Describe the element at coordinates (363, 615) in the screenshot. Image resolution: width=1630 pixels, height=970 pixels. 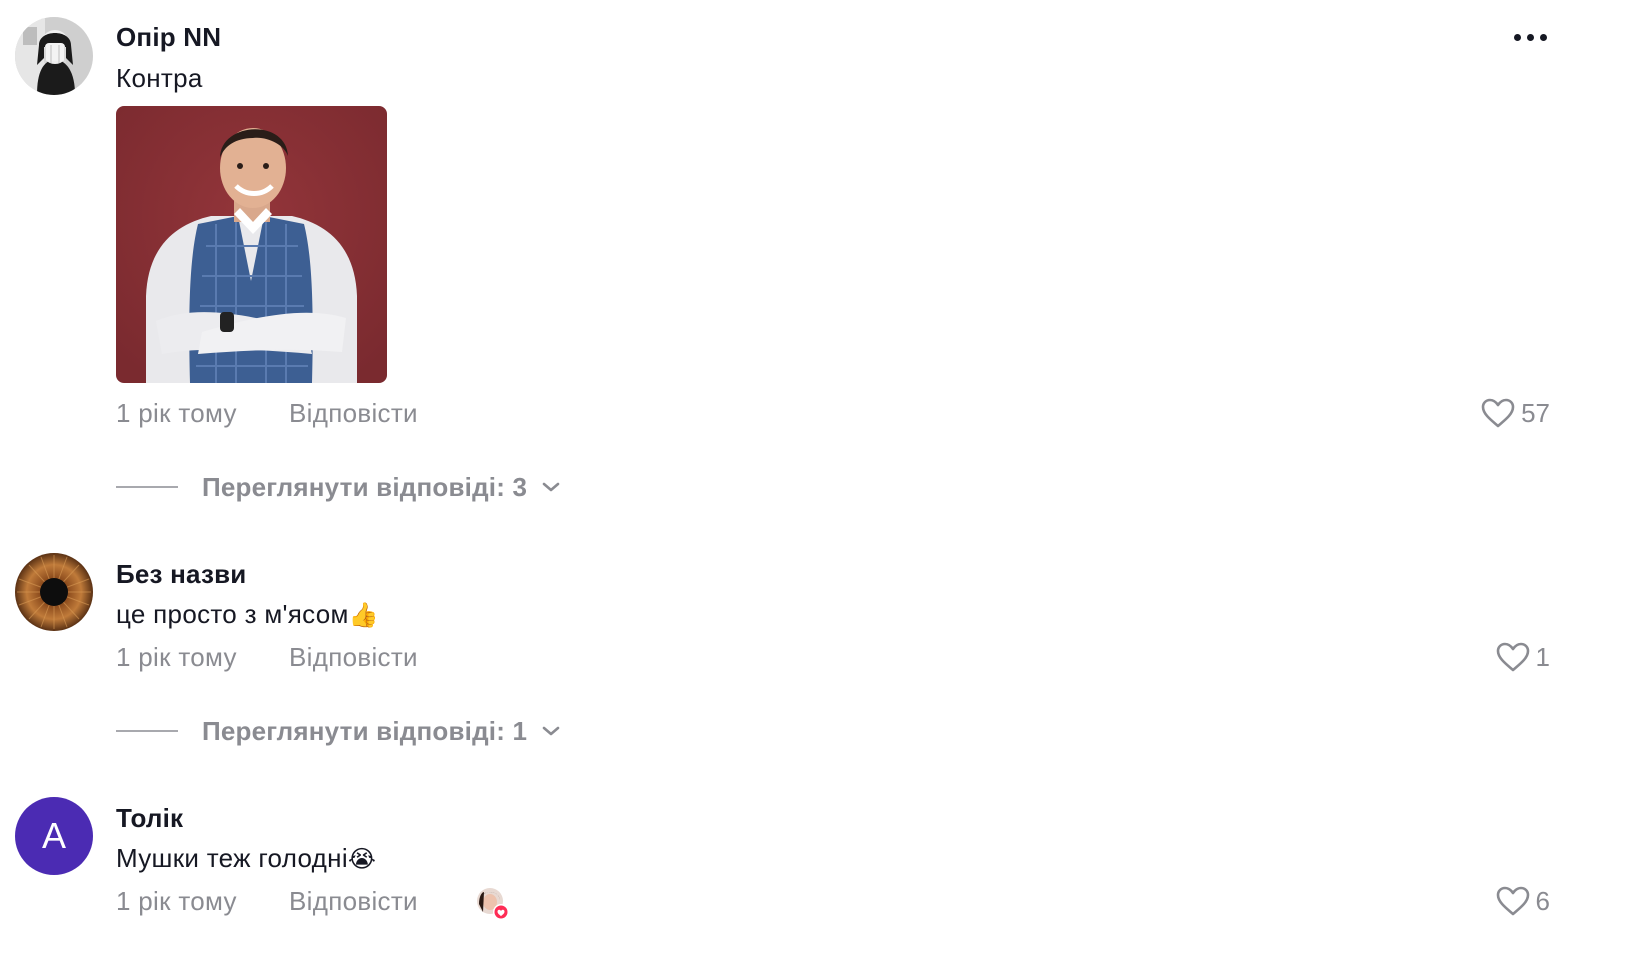
I see `thumbs-up-emoji: 👍` at that location.